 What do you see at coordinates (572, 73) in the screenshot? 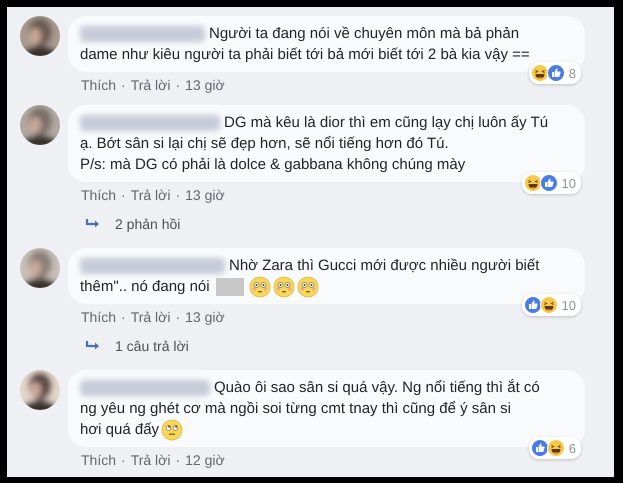
I see `reaction-count: 8` at bounding box center [572, 73].